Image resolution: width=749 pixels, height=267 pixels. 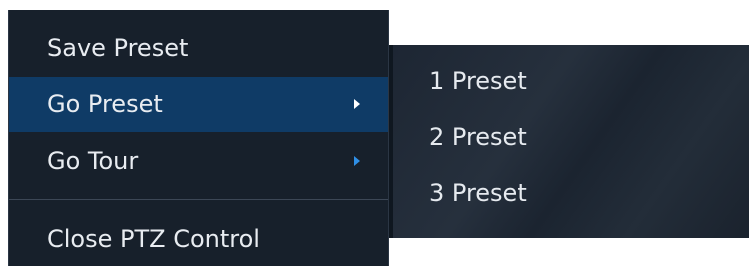 What do you see at coordinates (571, 137) in the screenshot?
I see `submenu-item-preset-2: 2 Preset` at bounding box center [571, 137].